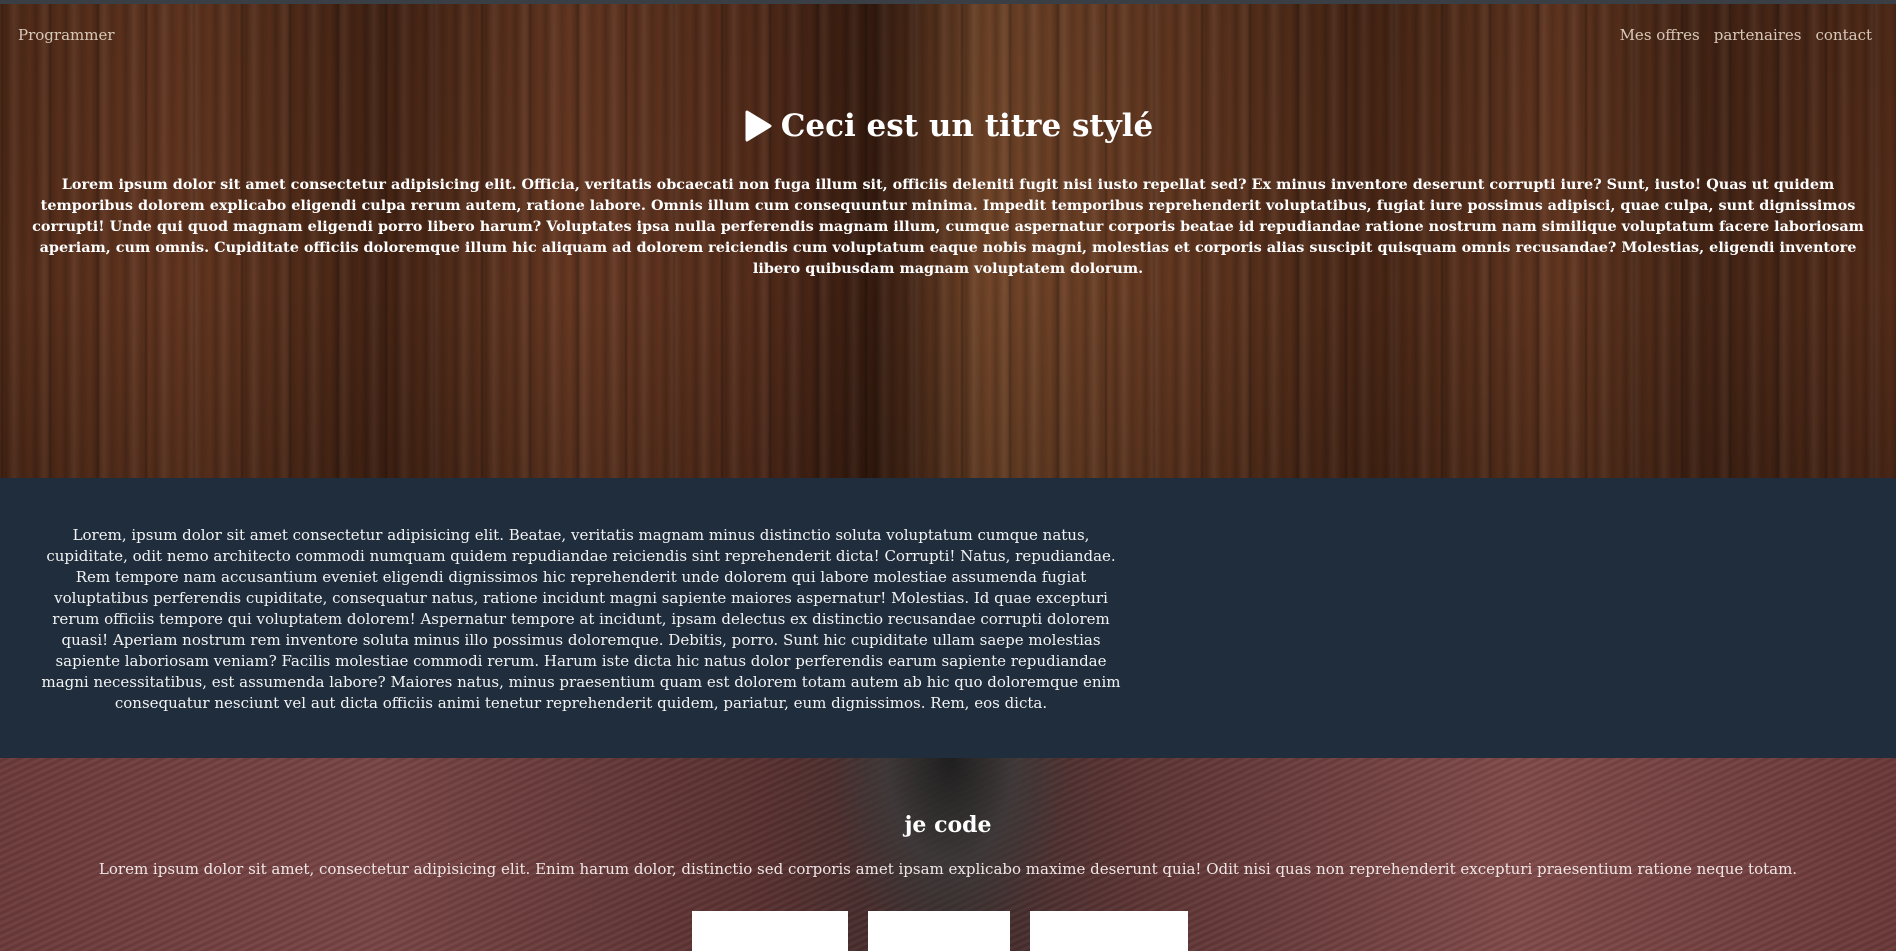 The height and width of the screenshot is (951, 1896). What do you see at coordinates (948, 825) in the screenshot?
I see `book-section-title: je code` at bounding box center [948, 825].